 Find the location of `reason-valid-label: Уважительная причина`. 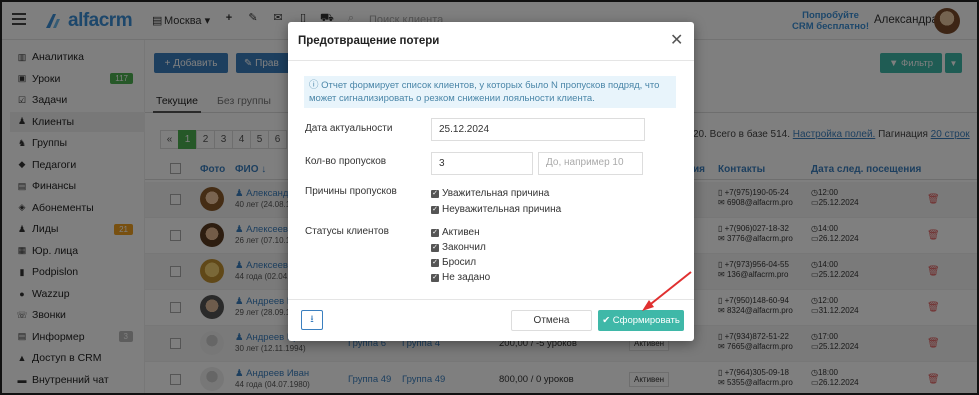

reason-valid-label: Уважительная причина is located at coordinates (496, 193).